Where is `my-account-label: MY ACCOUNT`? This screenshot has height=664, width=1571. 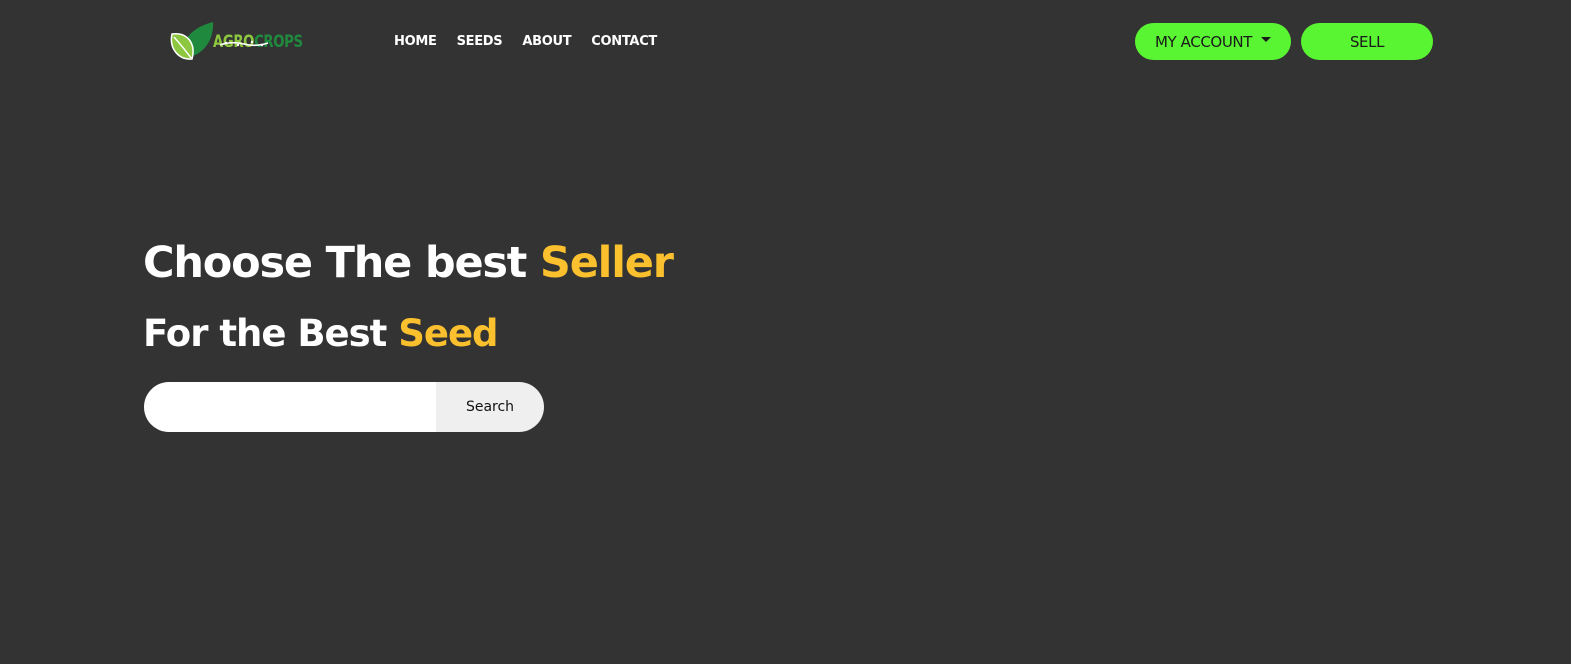
my-account-label: MY ACCOUNT is located at coordinates (1203, 41).